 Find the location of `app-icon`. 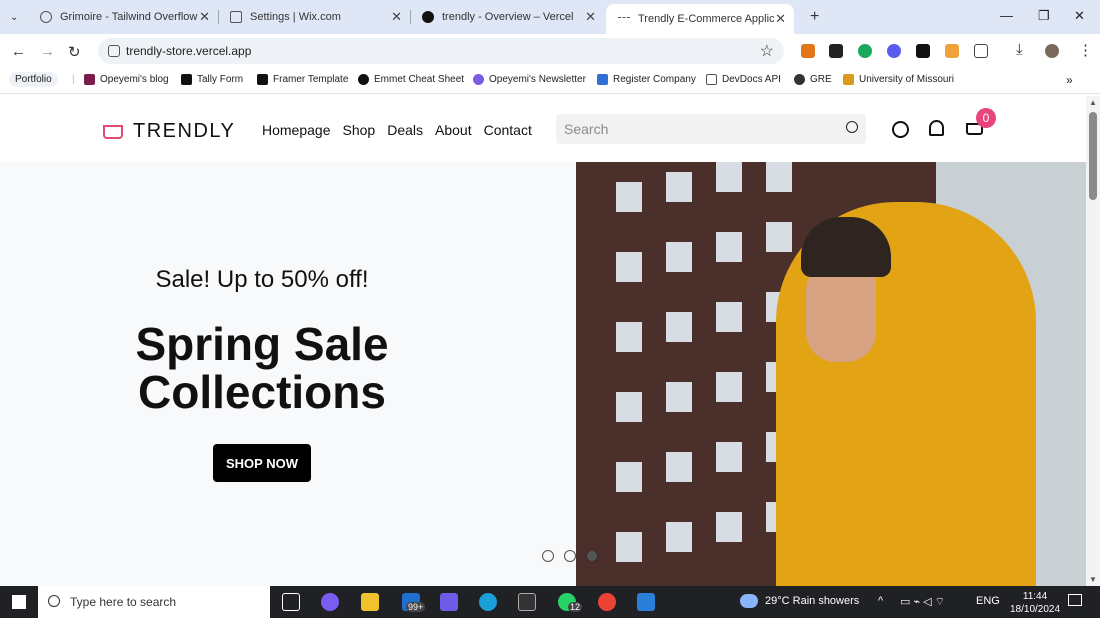

app-icon is located at coordinates (449, 602).